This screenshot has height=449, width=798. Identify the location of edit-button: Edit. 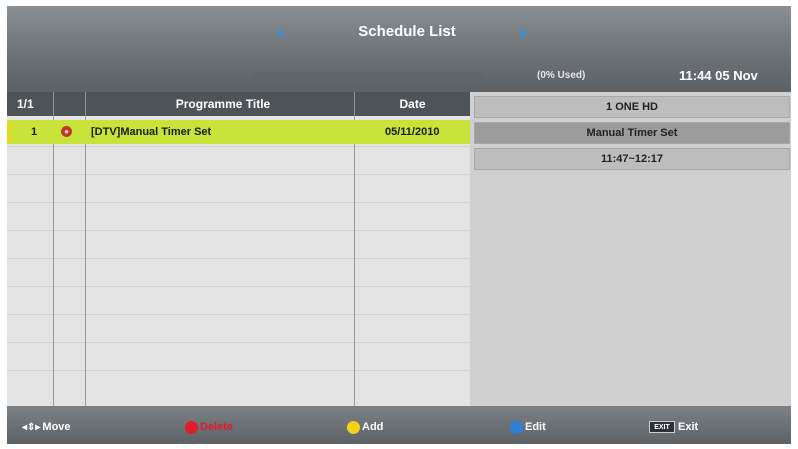
(528, 427).